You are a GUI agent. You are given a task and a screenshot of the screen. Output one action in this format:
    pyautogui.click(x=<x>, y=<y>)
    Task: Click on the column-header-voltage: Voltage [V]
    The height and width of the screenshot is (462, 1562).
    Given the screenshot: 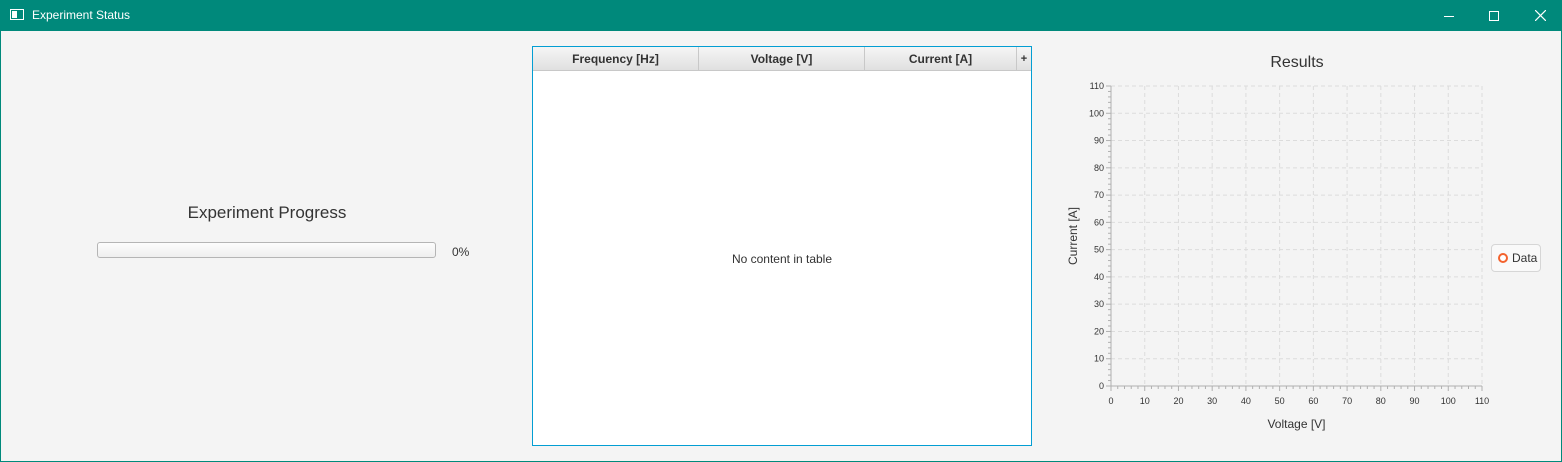 What is the action you would take?
    pyautogui.click(x=782, y=58)
    